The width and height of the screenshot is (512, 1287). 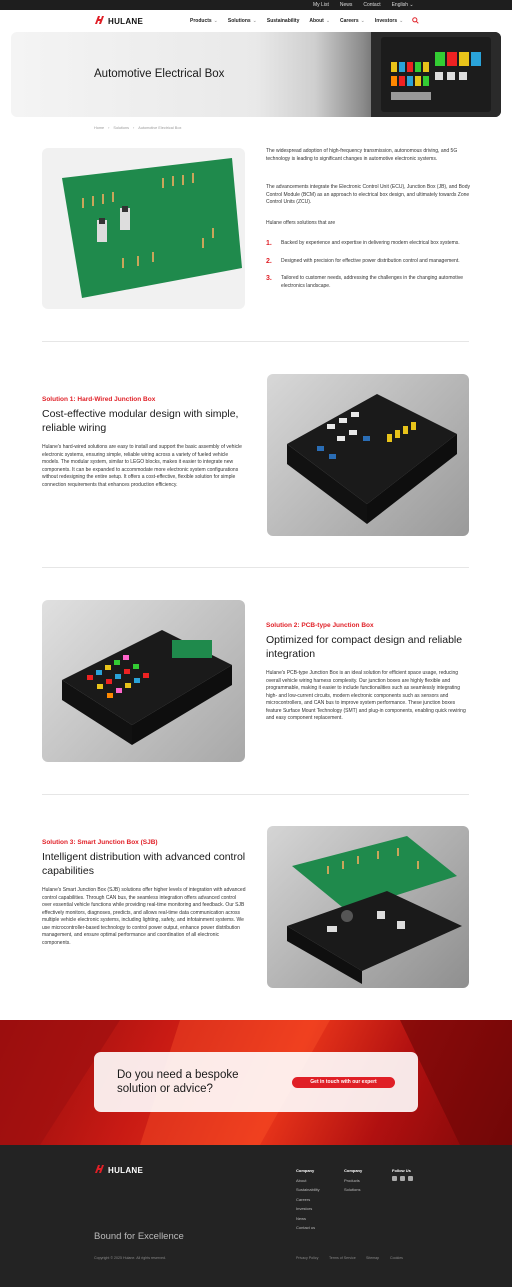 What do you see at coordinates (342, 1258) in the screenshot?
I see `terms-link: Terms of Service` at bounding box center [342, 1258].